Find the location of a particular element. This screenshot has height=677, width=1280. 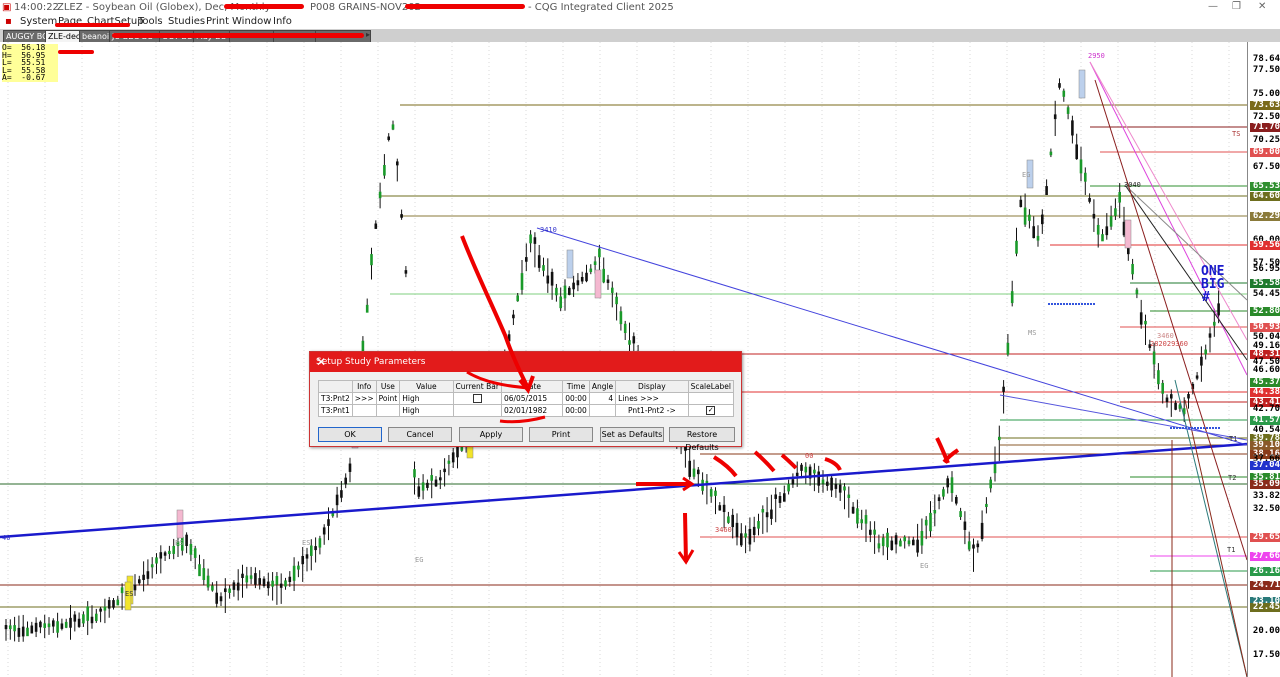

tab-scroll-icon: ▸ is located at coordinates (368, 34).